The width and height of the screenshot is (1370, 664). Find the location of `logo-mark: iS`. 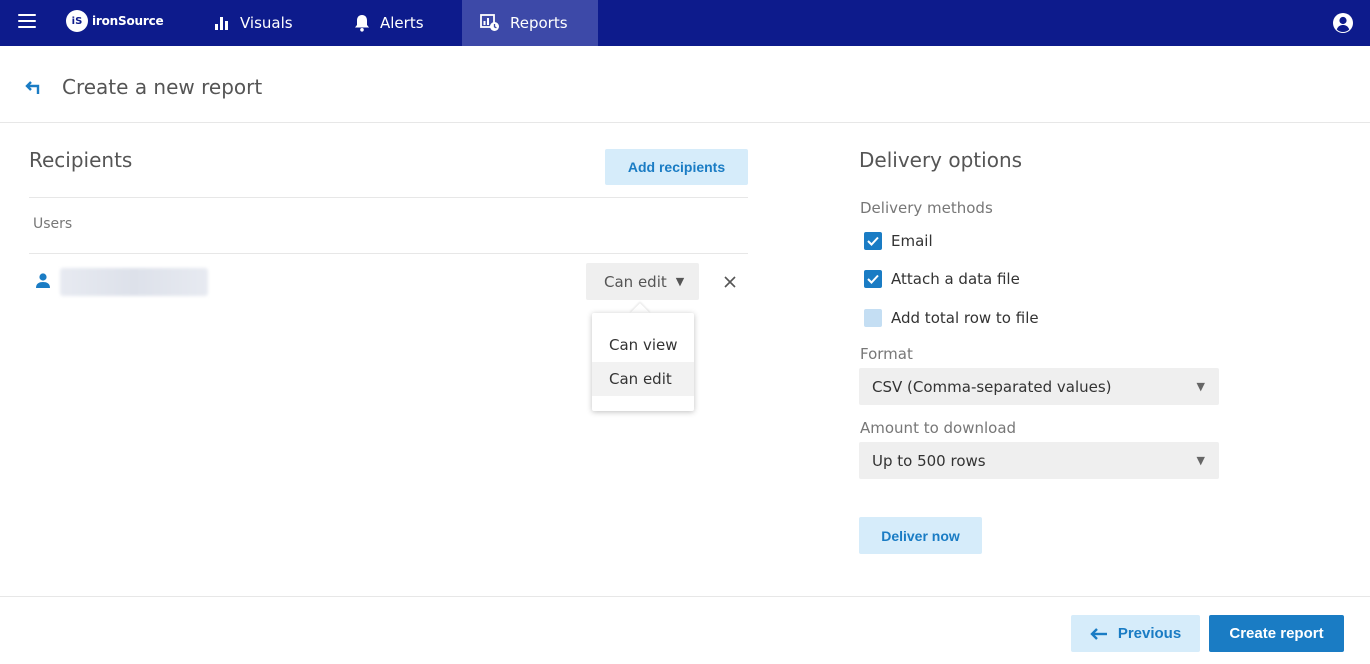

logo-mark: iS is located at coordinates (77, 21).